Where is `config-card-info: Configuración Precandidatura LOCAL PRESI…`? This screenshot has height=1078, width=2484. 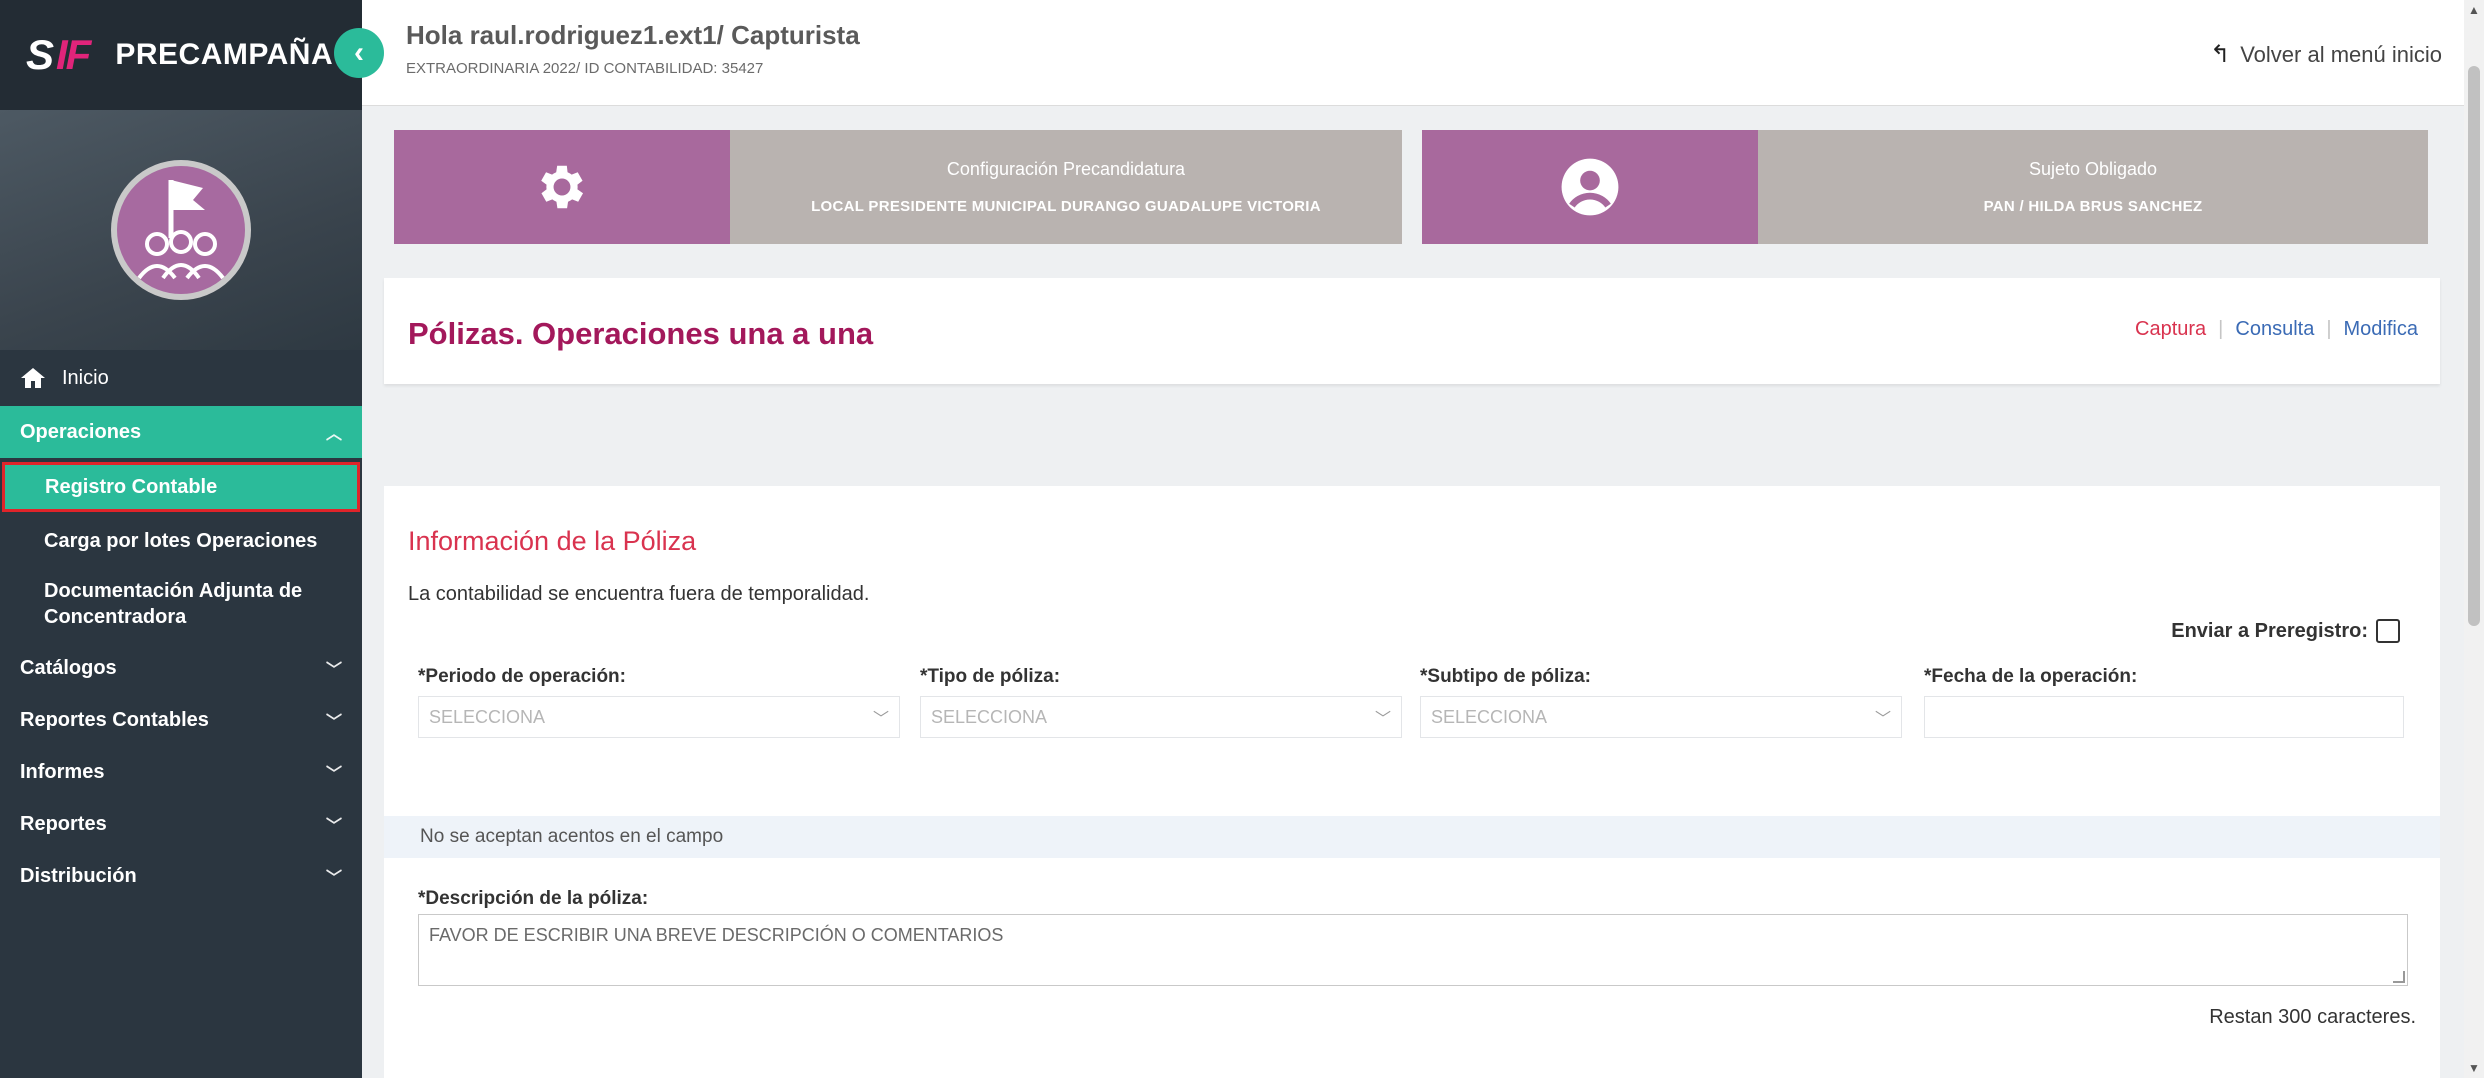 config-card-info: Configuración Precandidatura LOCAL PRESI… is located at coordinates (1066, 187).